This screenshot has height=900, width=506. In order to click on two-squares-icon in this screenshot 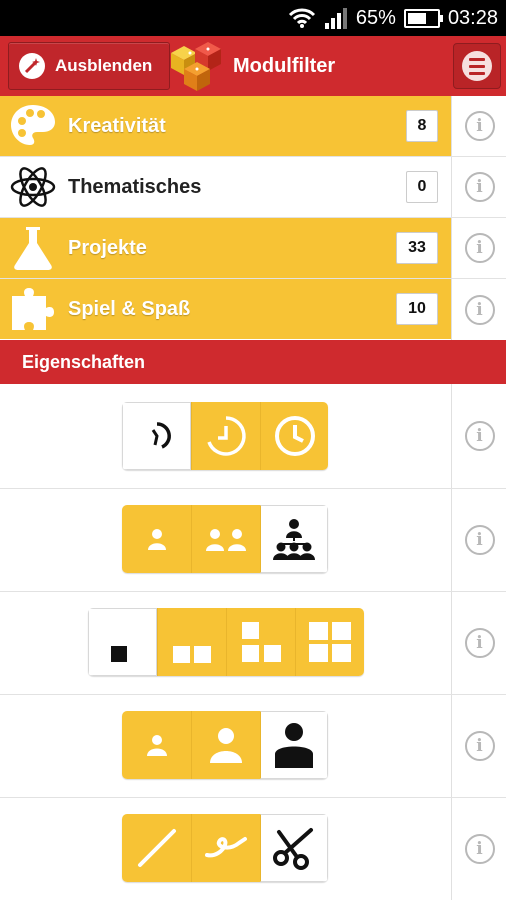, I will do `click(192, 654)`.